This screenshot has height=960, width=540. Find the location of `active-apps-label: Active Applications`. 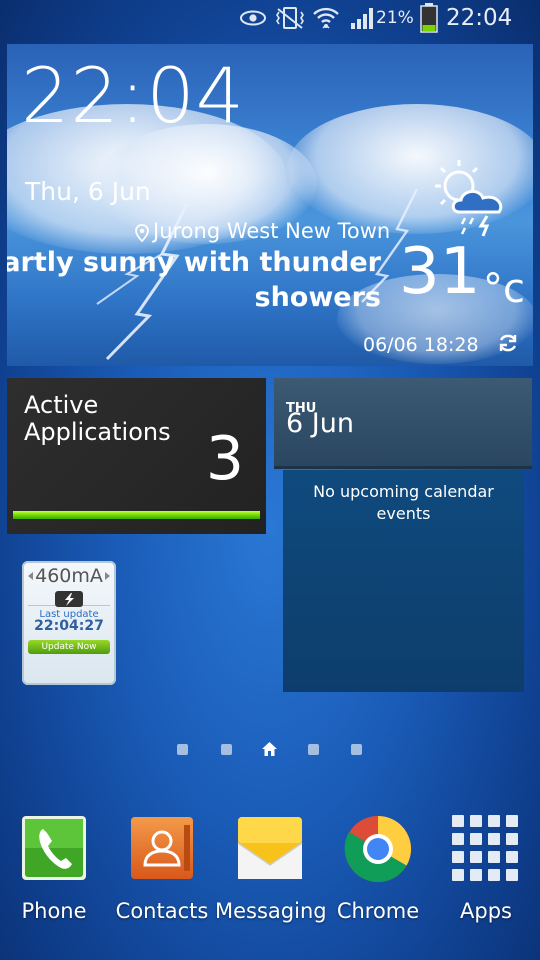

active-apps-label: Active Applications is located at coordinates (97, 419).